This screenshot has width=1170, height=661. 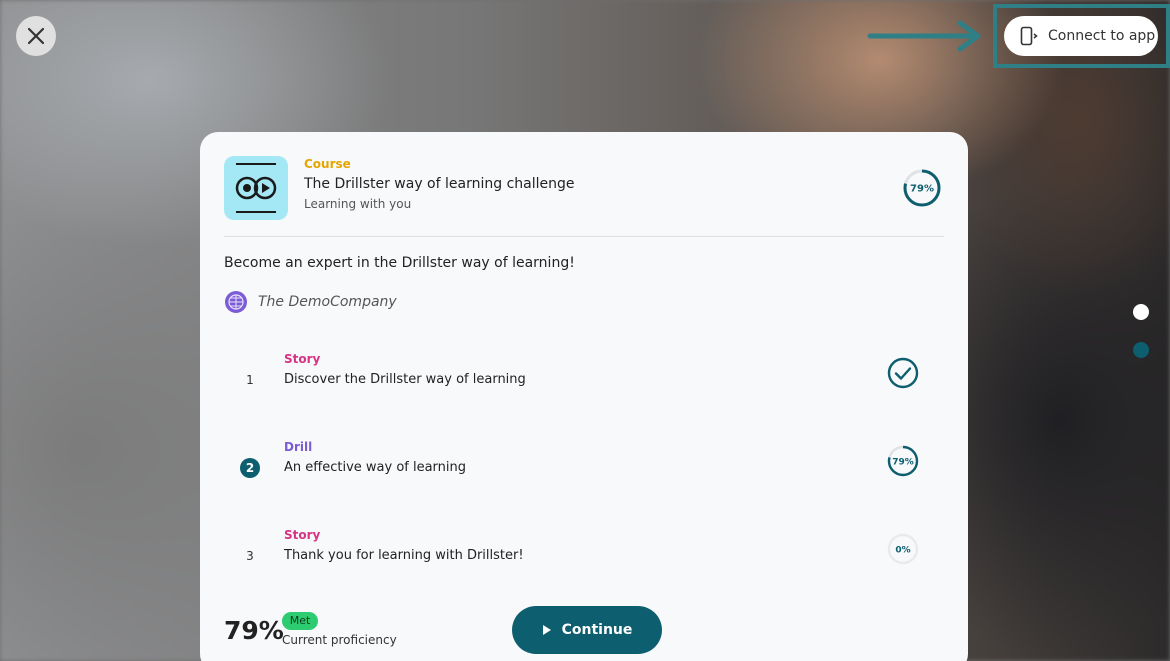 I want to click on step-progress-label: 0%, so click(x=902, y=551).